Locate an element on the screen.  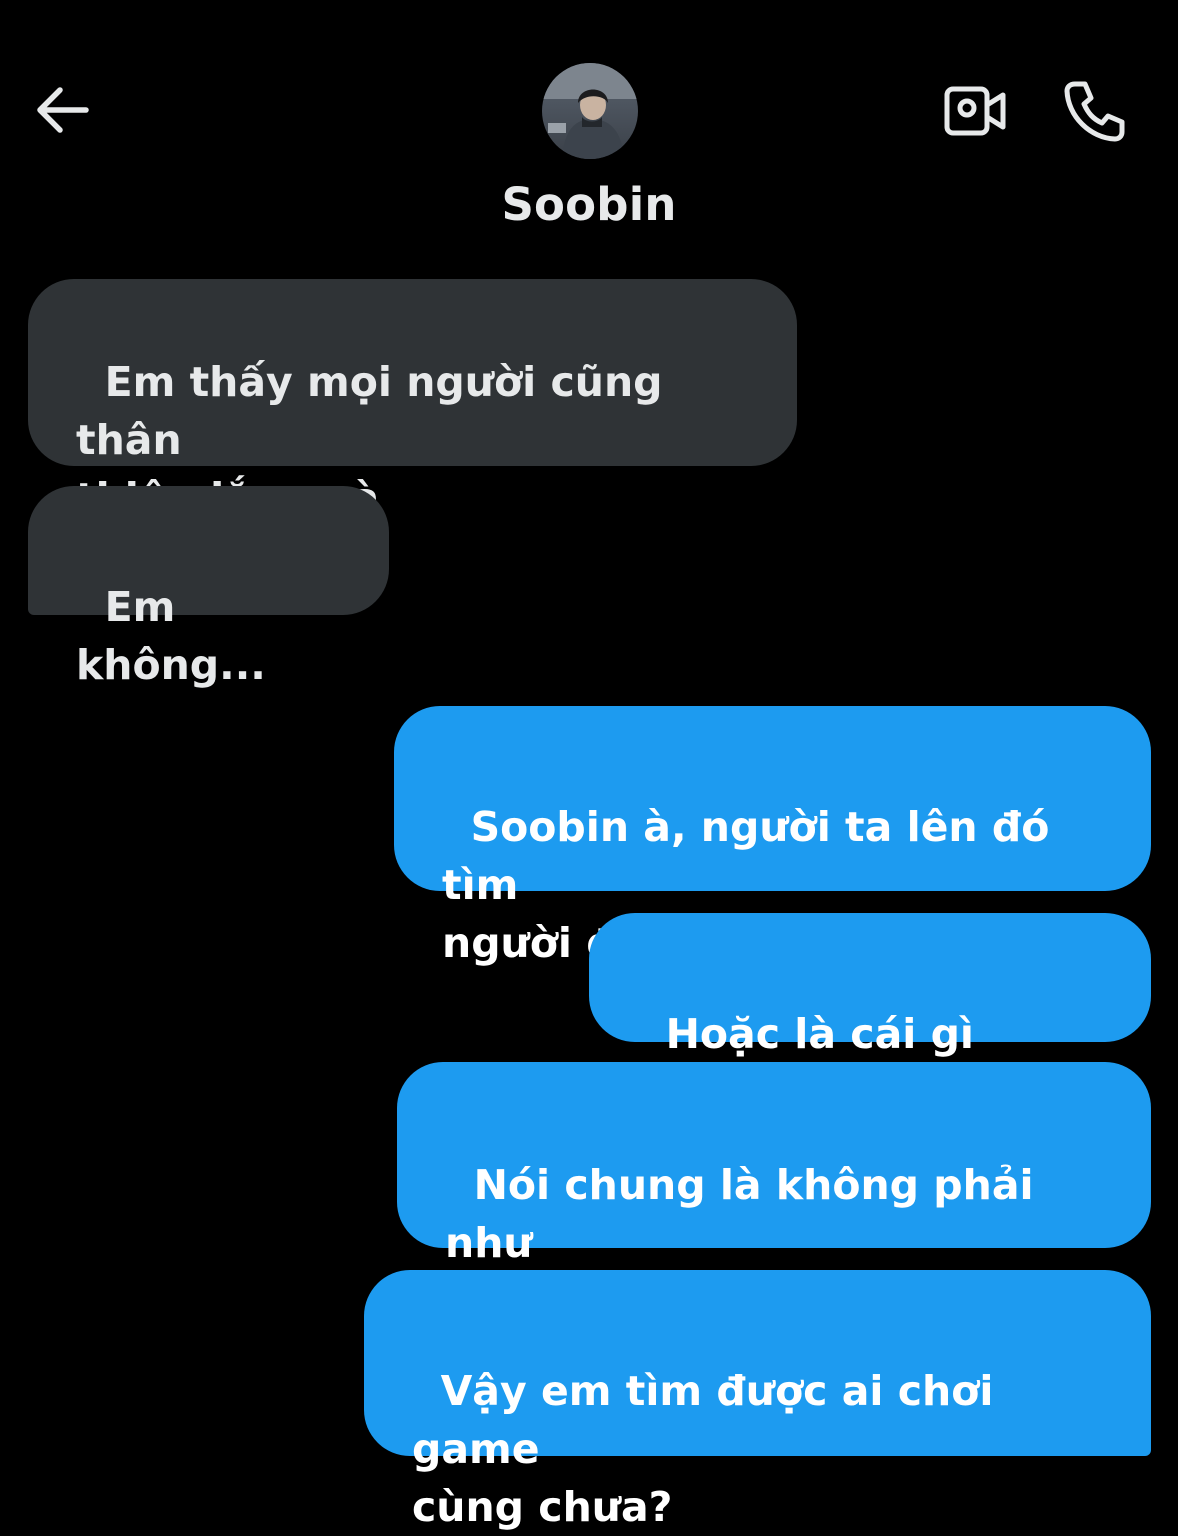
contact-name: Soobin is located at coordinates (589, 204).